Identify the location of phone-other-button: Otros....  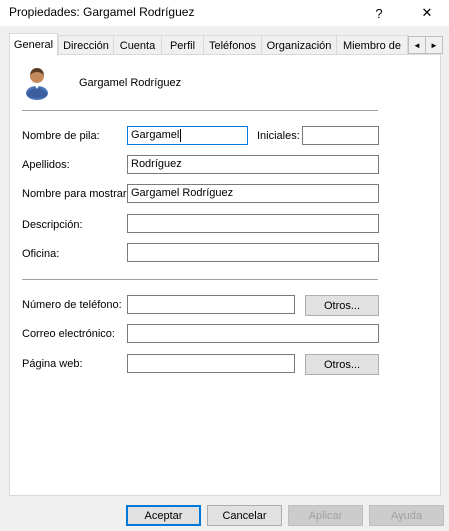
(342, 305).